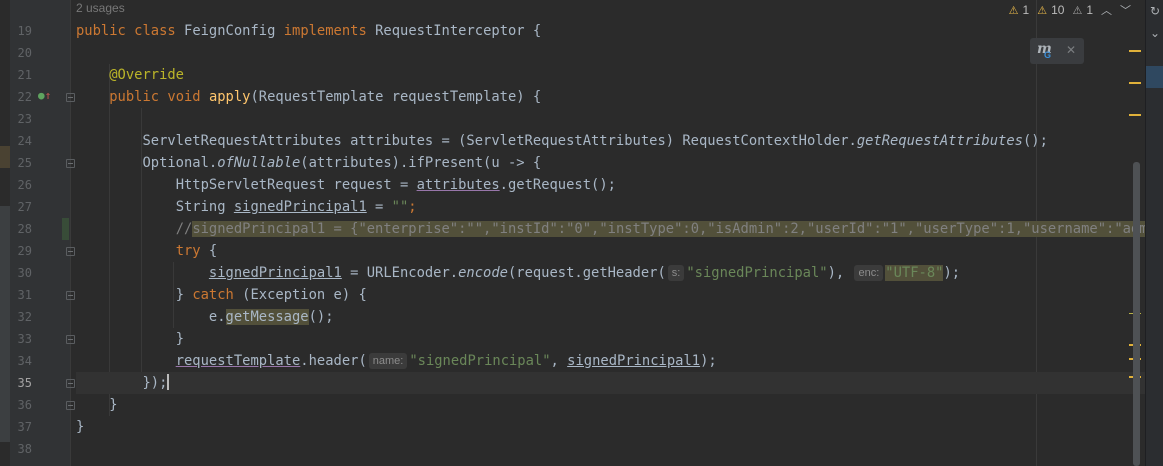 The height and width of the screenshot is (466, 1163). Describe the element at coordinates (21, 207) in the screenshot. I see `line-number: 27` at that location.